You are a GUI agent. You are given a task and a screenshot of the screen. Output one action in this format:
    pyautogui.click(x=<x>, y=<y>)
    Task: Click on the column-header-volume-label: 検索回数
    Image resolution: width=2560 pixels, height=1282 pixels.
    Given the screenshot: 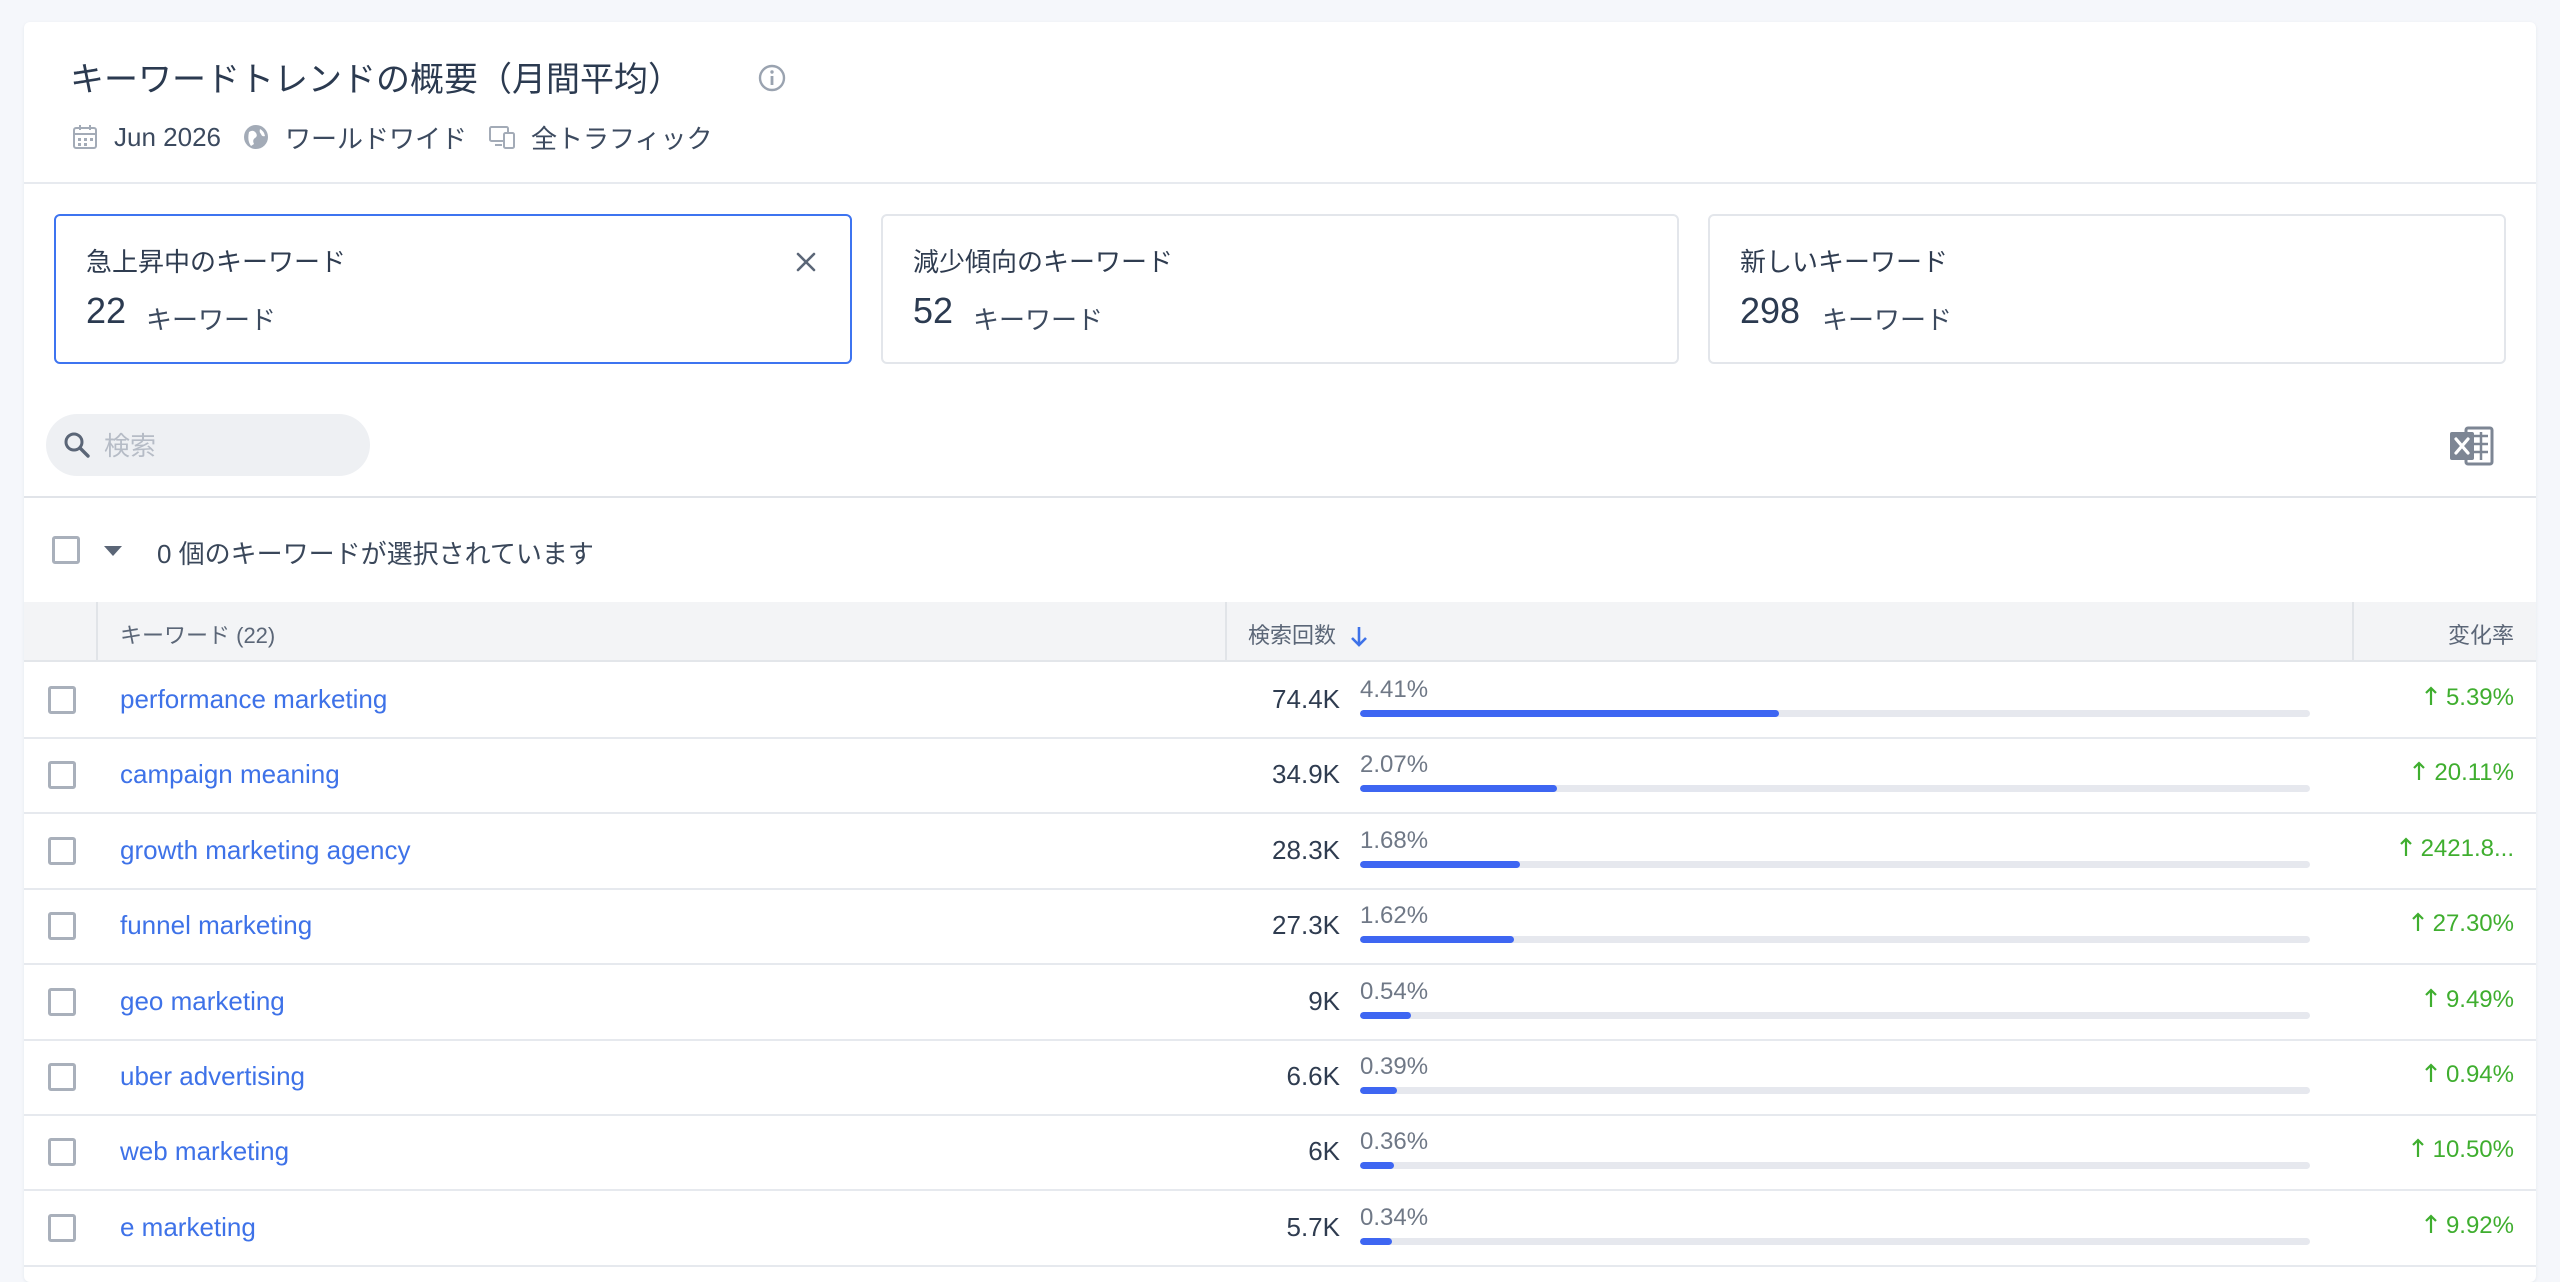 What is the action you would take?
    pyautogui.click(x=1292, y=635)
    